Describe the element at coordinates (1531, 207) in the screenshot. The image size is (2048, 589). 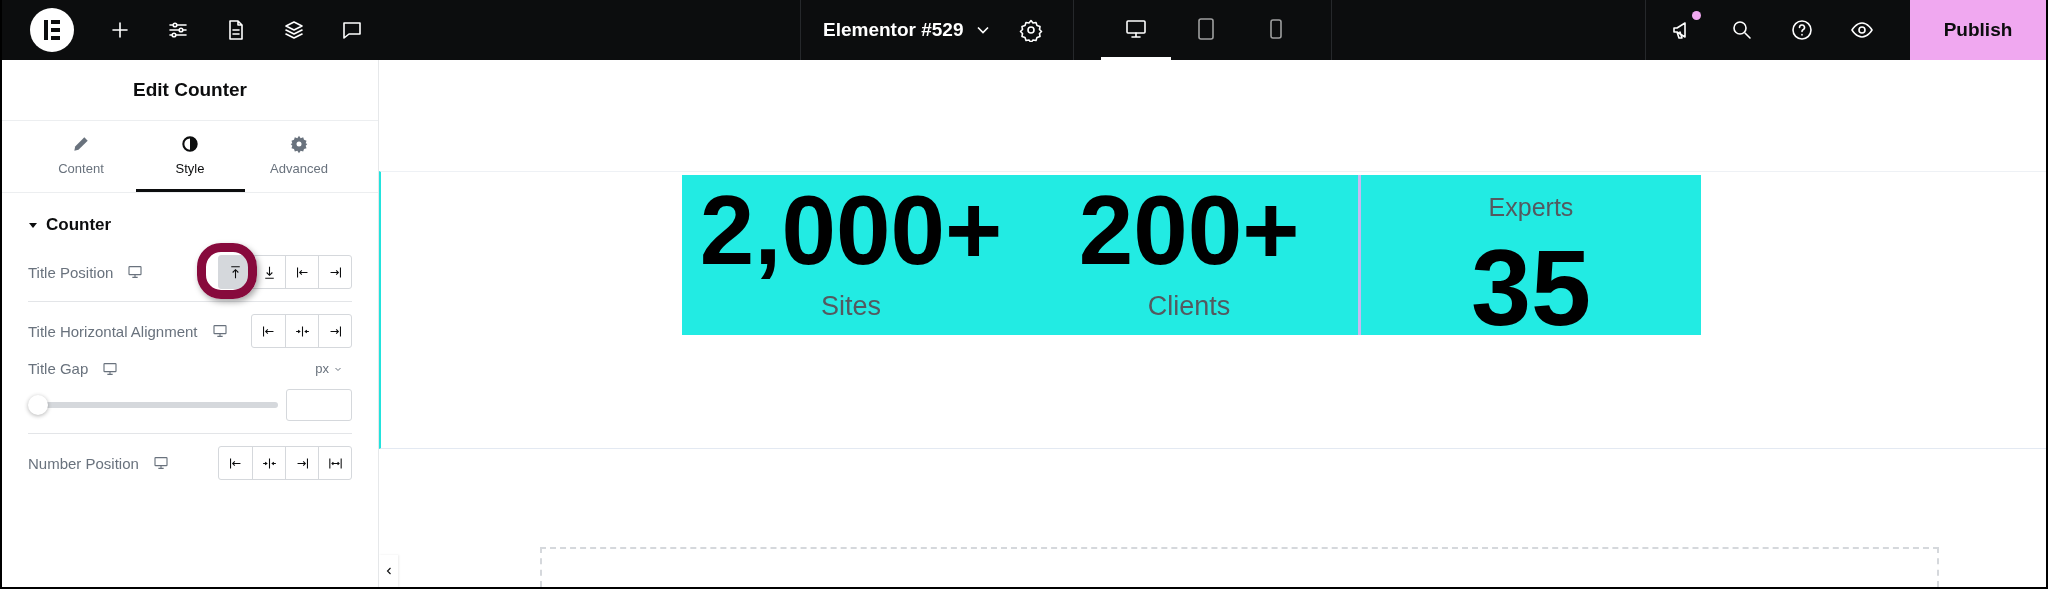
I see `counter-title: Experts` at that location.